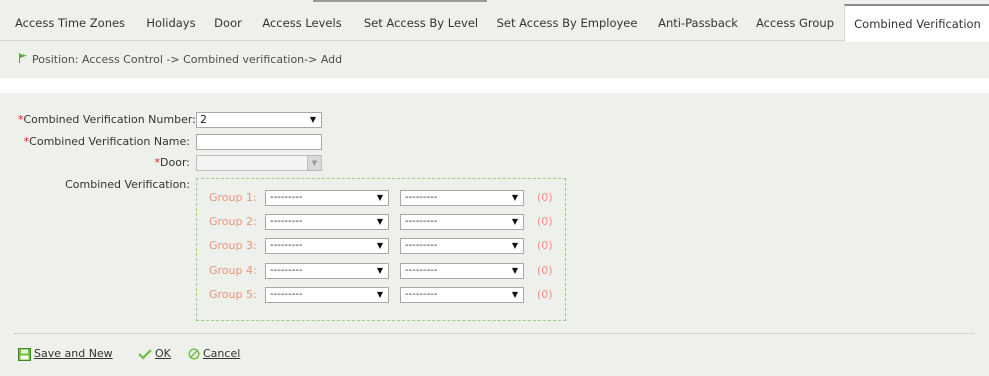 The height and width of the screenshot is (376, 989). I want to click on tab-door: Door, so click(228, 23).